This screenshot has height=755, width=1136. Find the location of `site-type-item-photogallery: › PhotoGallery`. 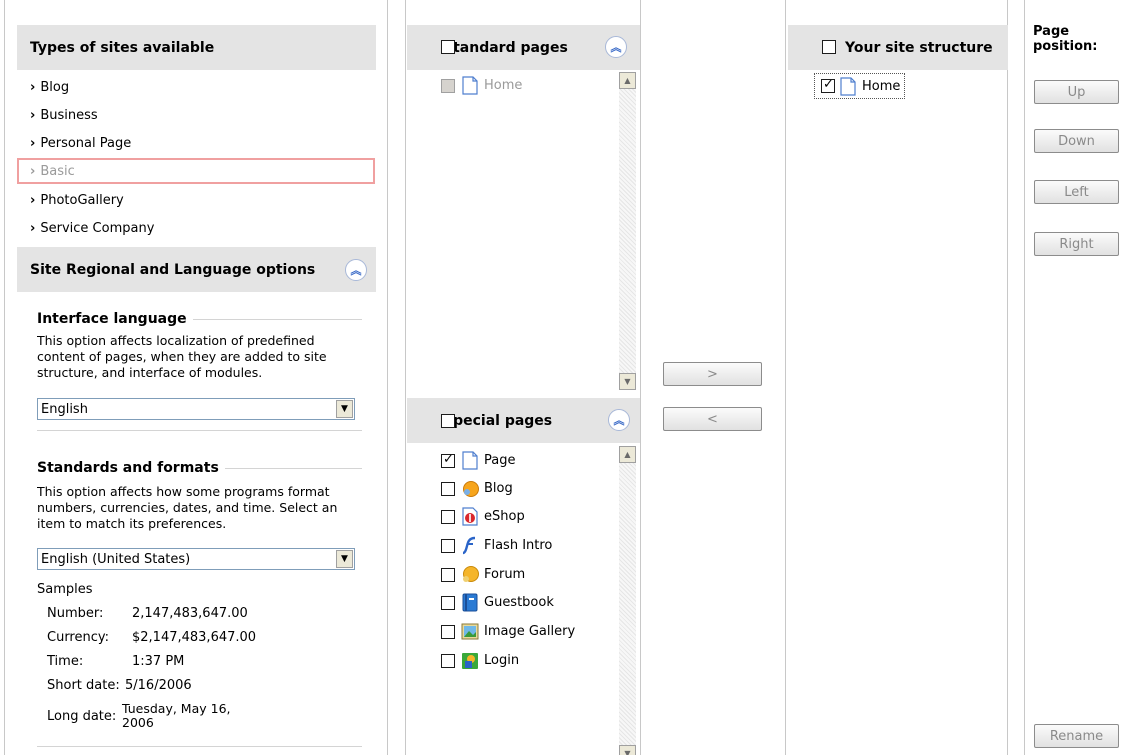

site-type-item-photogallery: › PhotoGallery is located at coordinates (200, 200).